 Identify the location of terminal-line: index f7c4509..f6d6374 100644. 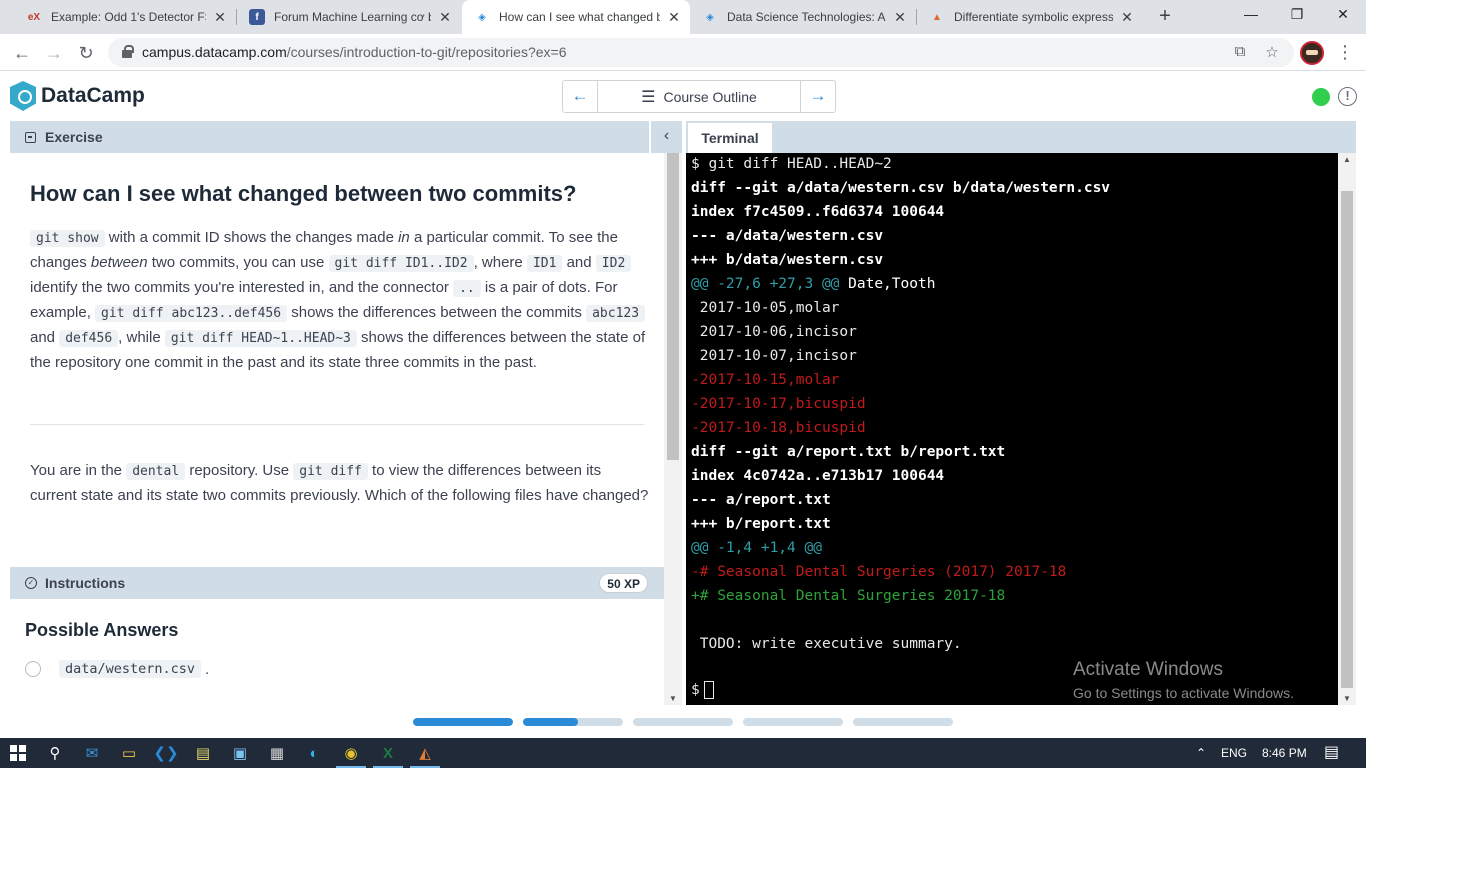
(817, 212).